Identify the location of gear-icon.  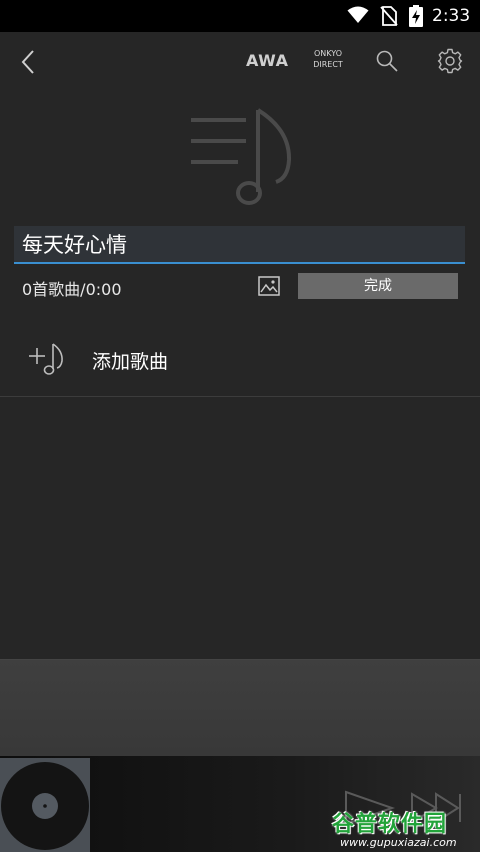
(450, 63).